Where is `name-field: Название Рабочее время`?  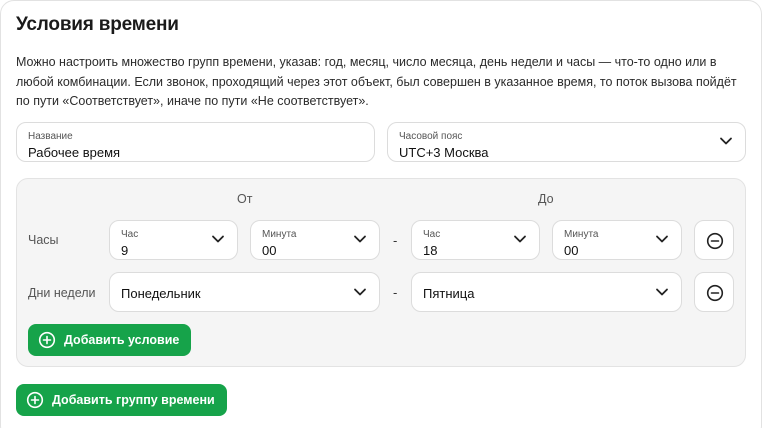
name-field: Название Рабочее время is located at coordinates (195, 142).